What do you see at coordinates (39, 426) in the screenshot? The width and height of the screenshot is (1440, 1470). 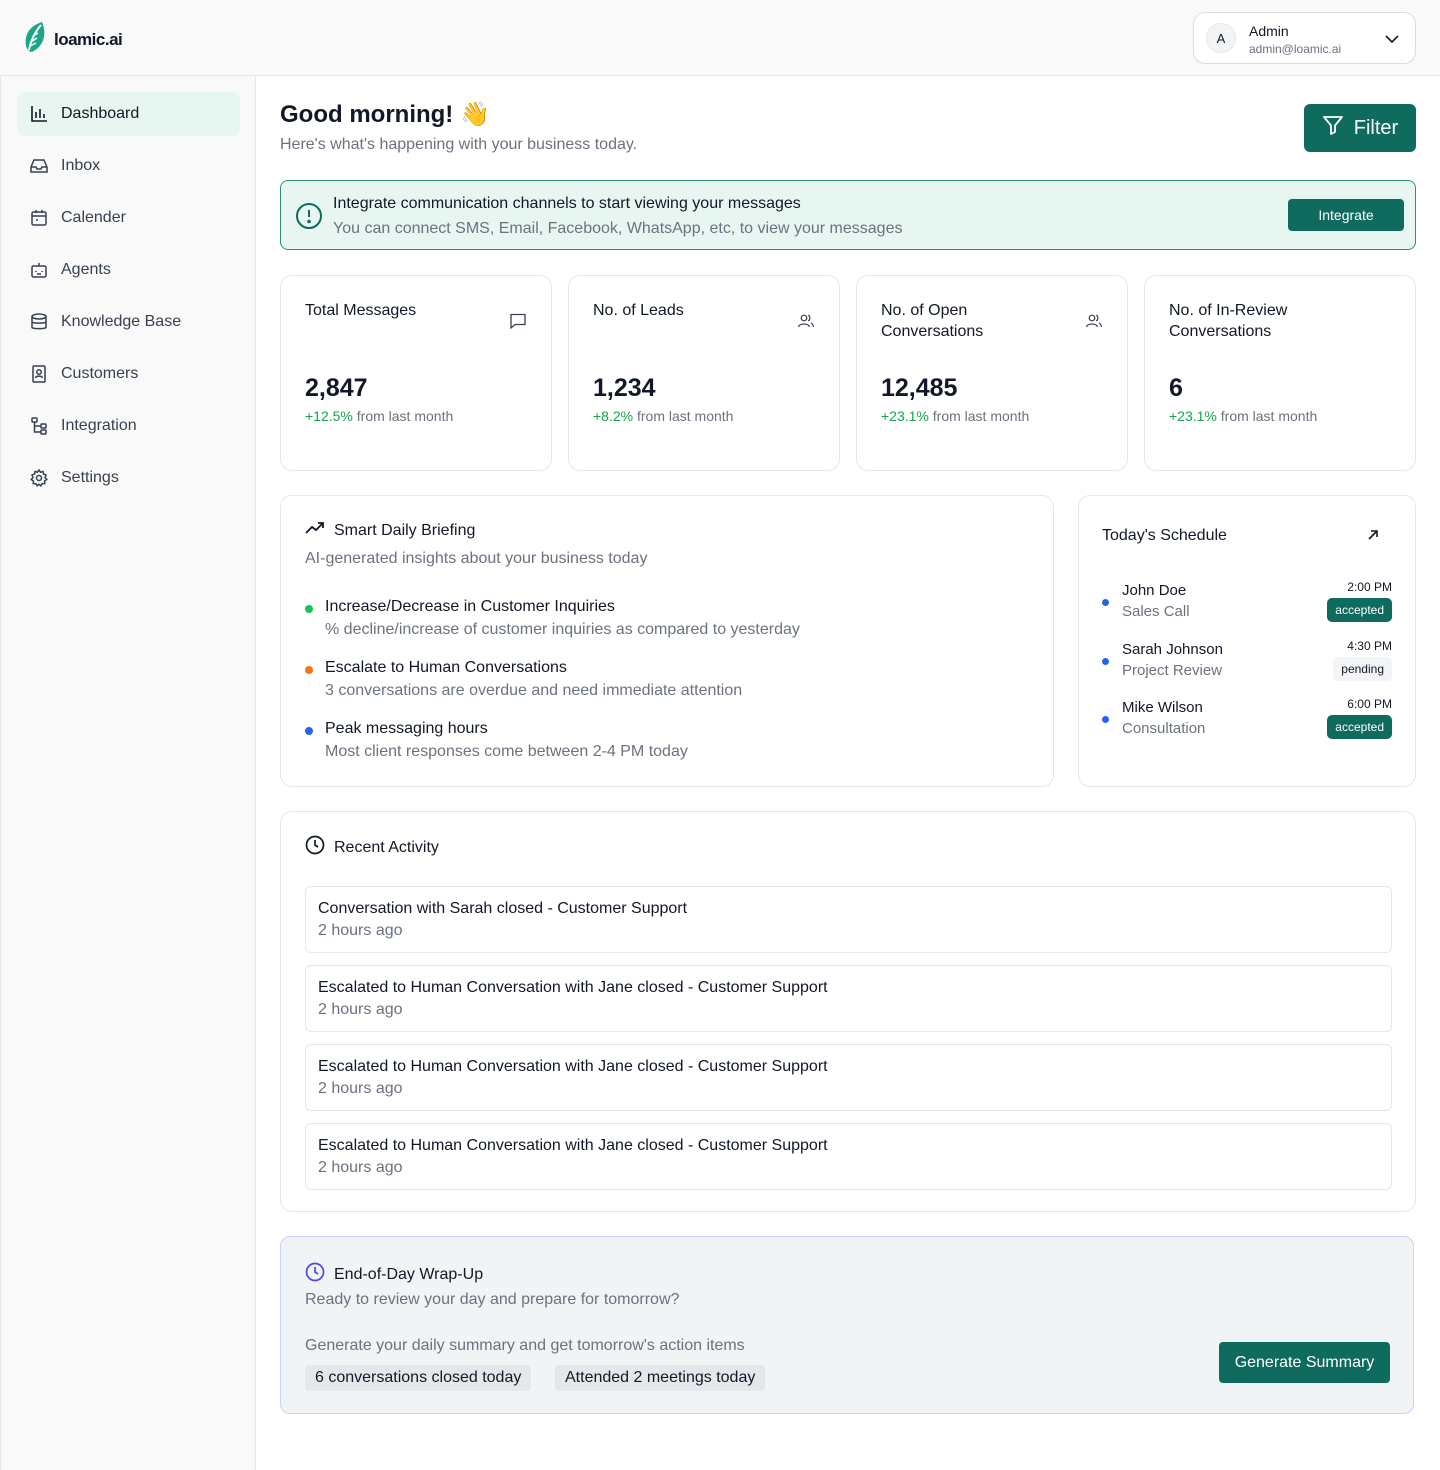 I see `workflow-icon` at bounding box center [39, 426].